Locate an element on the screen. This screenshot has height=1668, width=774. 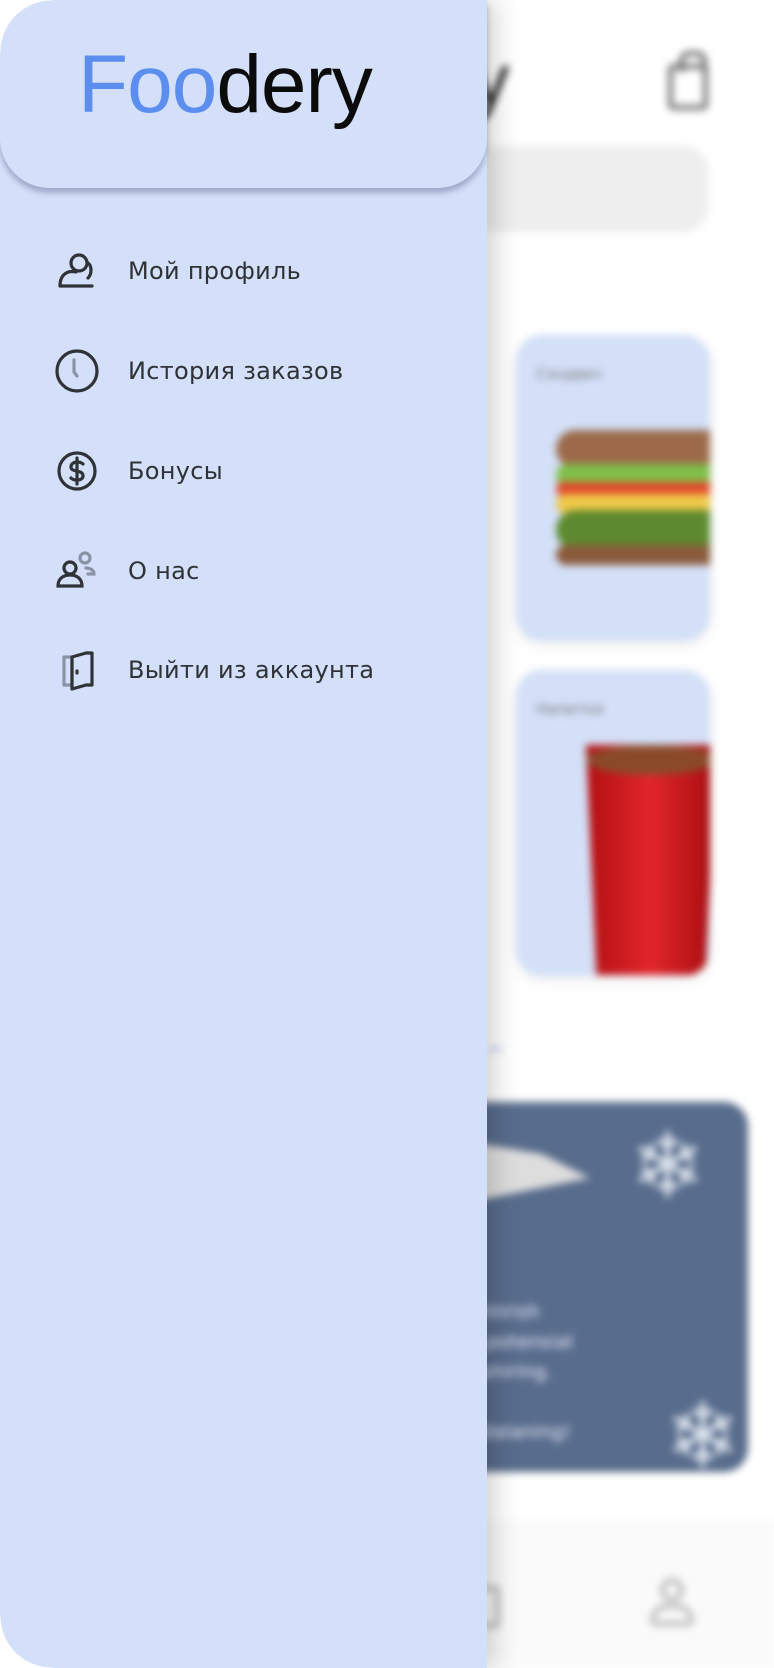
menu-item-logout: Выйти из аккаунта is located at coordinates (262, 670).